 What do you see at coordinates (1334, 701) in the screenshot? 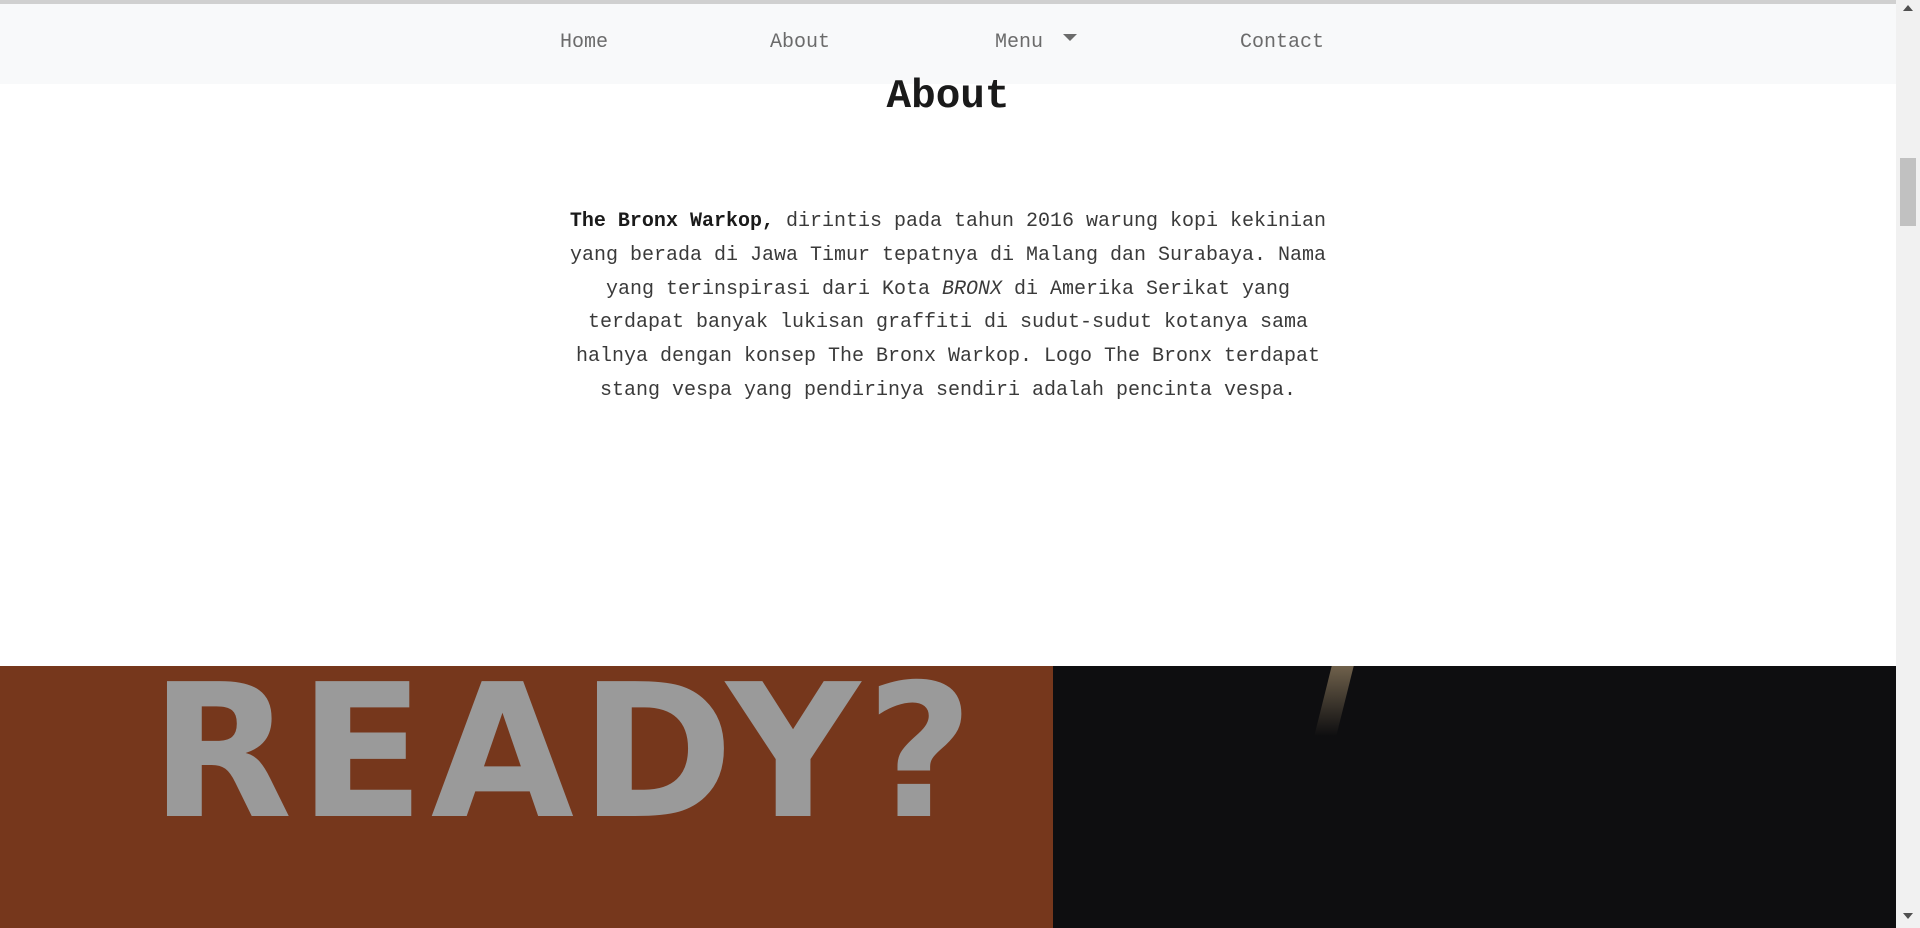
I see `hero-light-streak` at bounding box center [1334, 701].